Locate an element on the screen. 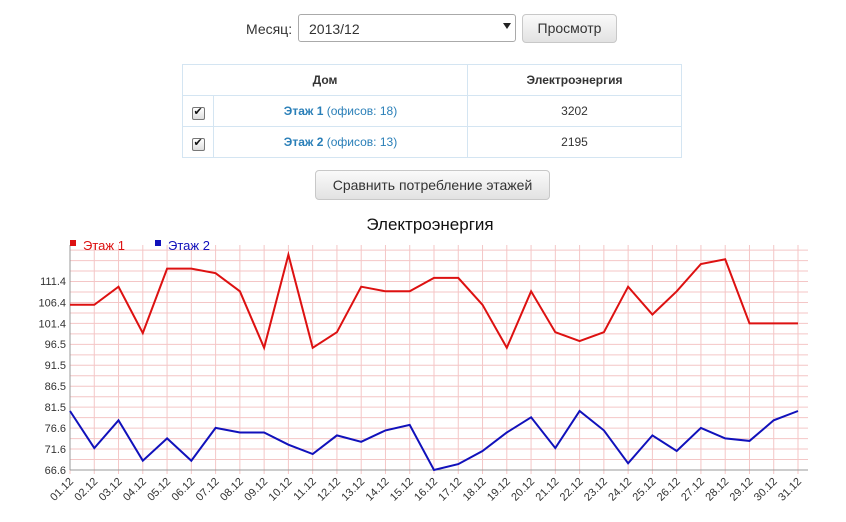 The width and height of the screenshot is (846, 522). x-tick-label: 01.12 is located at coordinates (62, 490).